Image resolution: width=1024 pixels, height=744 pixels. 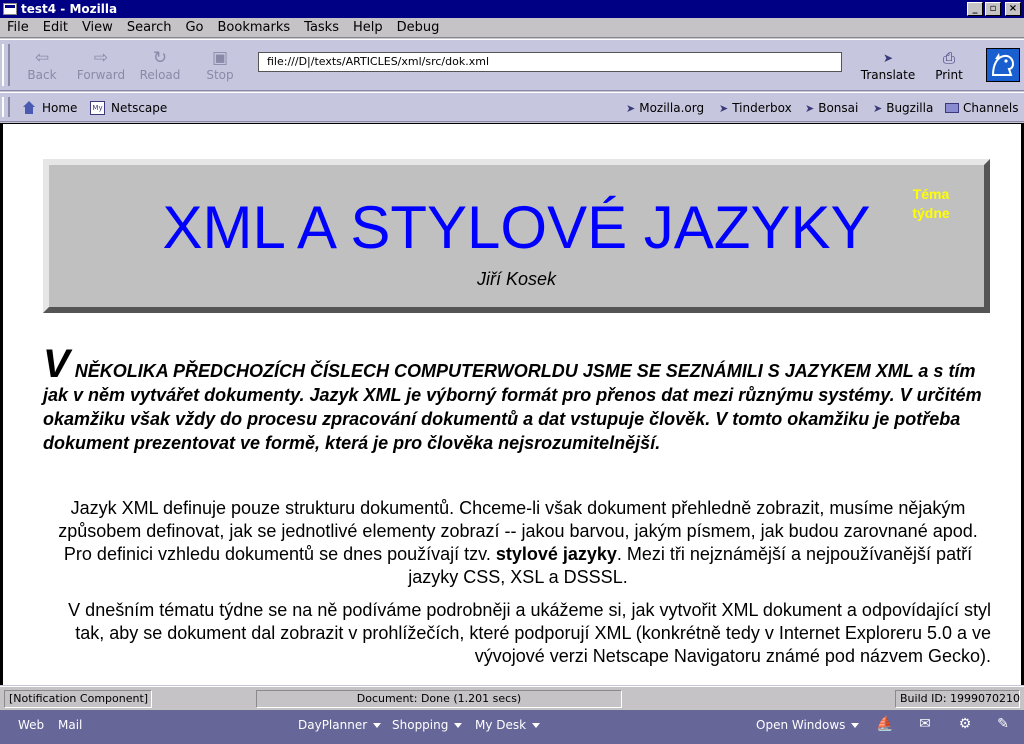 What do you see at coordinates (975, 9) in the screenshot?
I see `minimize-button: _` at bounding box center [975, 9].